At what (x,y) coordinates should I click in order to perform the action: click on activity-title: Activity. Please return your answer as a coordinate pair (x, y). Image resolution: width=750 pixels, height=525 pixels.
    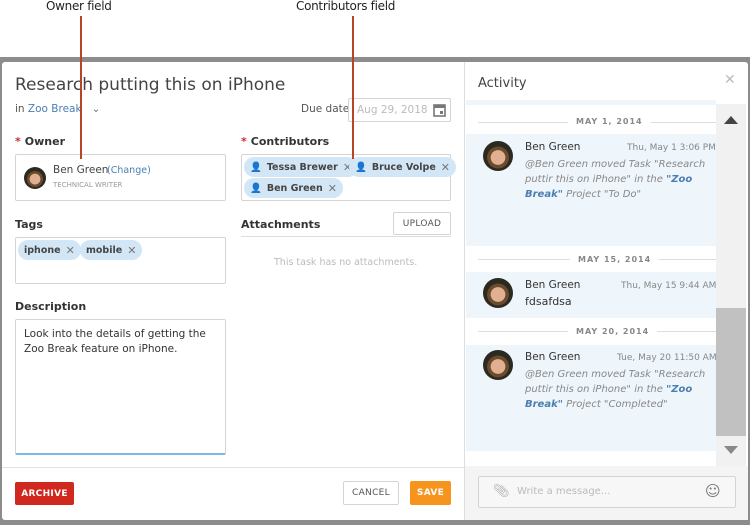
    Looking at the image, I should click on (502, 83).